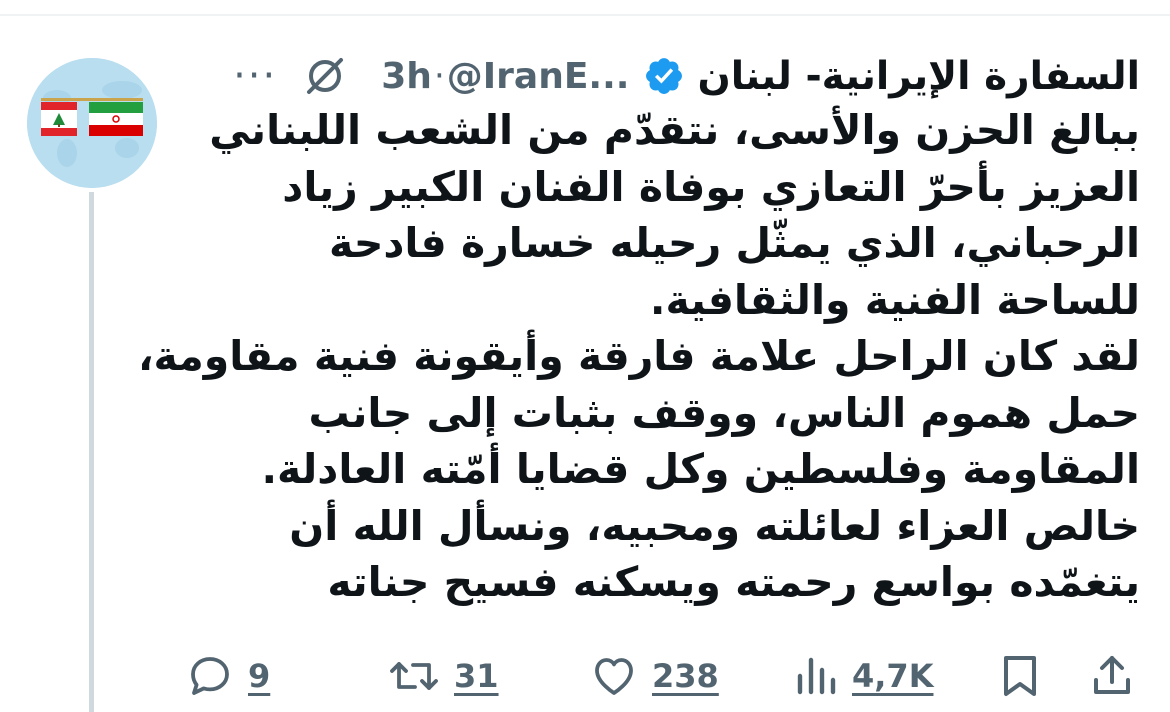 Image resolution: width=1170 pixels, height=712 pixels. What do you see at coordinates (664, 76) in the screenshot?
I see `verified-badge-icon` at bounding box center [664, 76].